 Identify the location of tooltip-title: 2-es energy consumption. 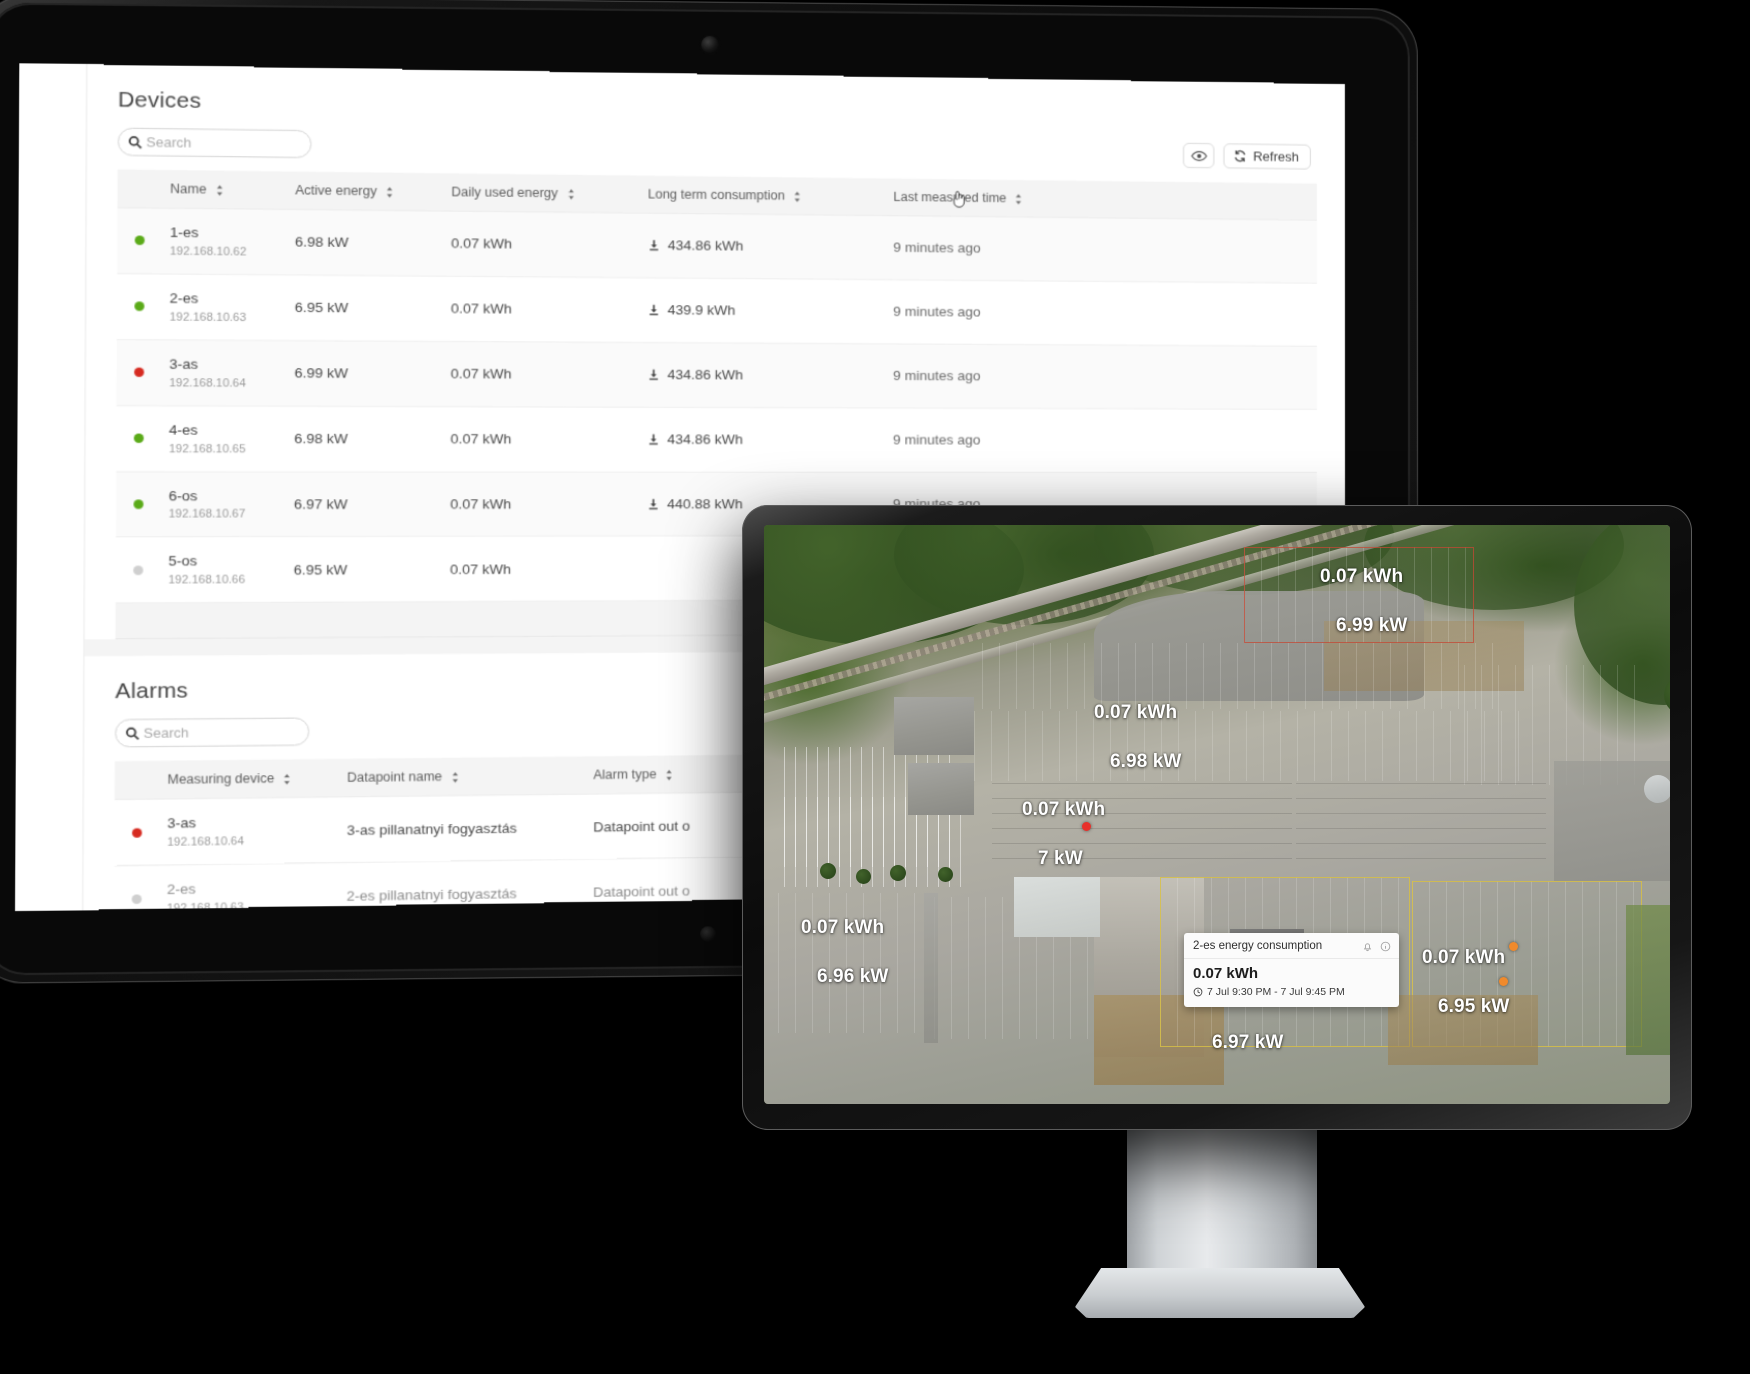
(1258, 946).